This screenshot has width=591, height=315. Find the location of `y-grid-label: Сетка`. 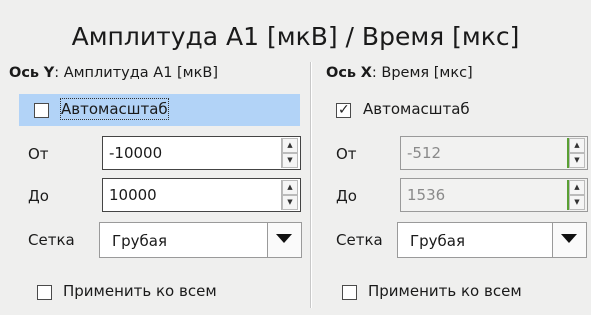

y-grid-label: Сетка is located at coordinates (51, 240).